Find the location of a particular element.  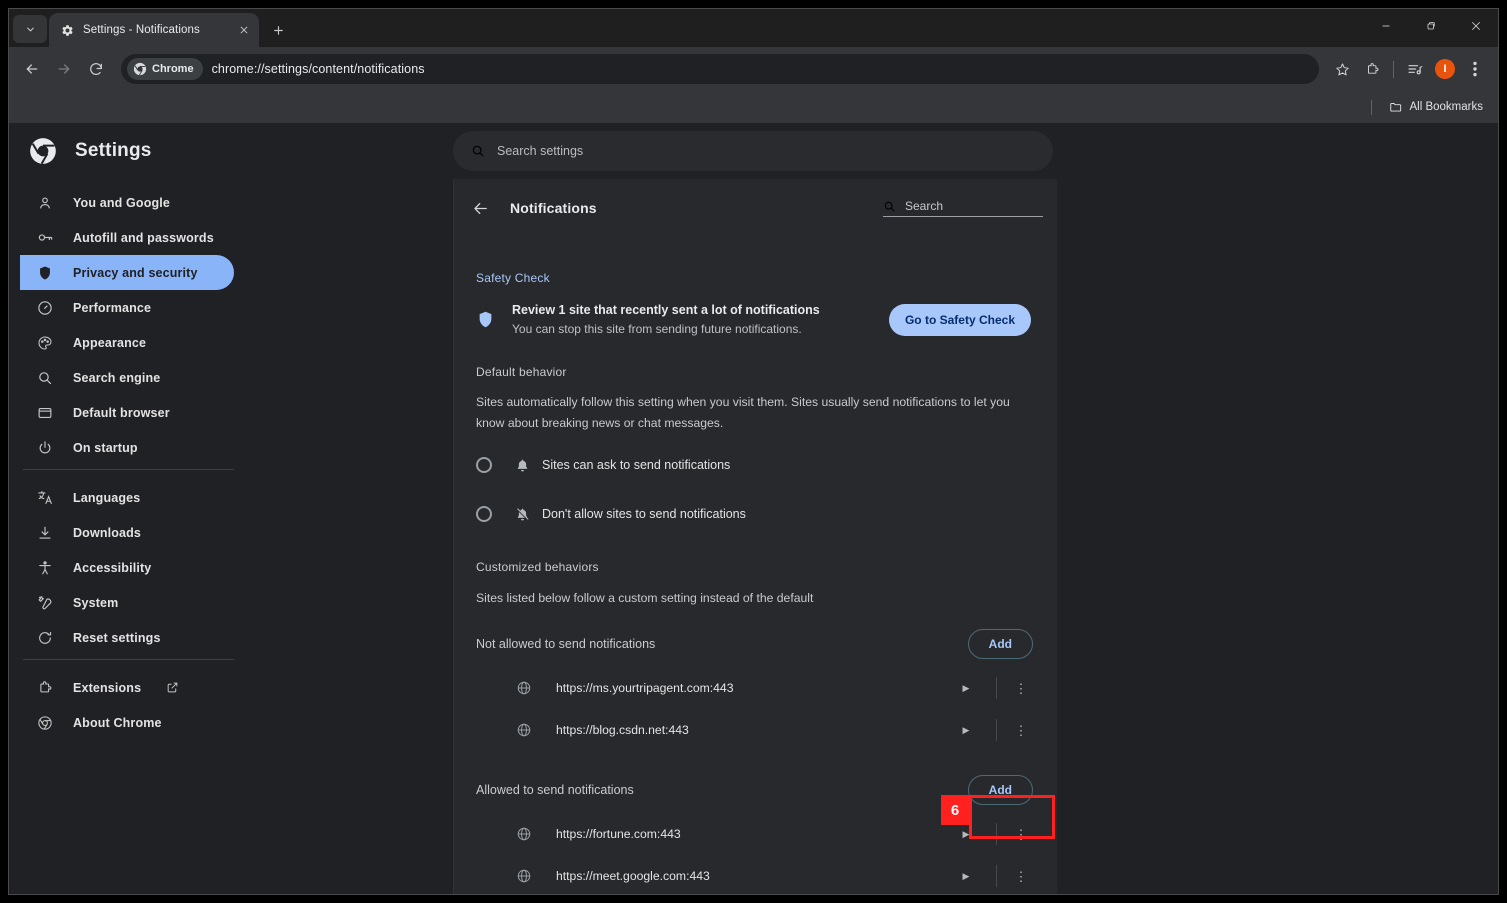

restore-button is located at coordinates (1430, 25).